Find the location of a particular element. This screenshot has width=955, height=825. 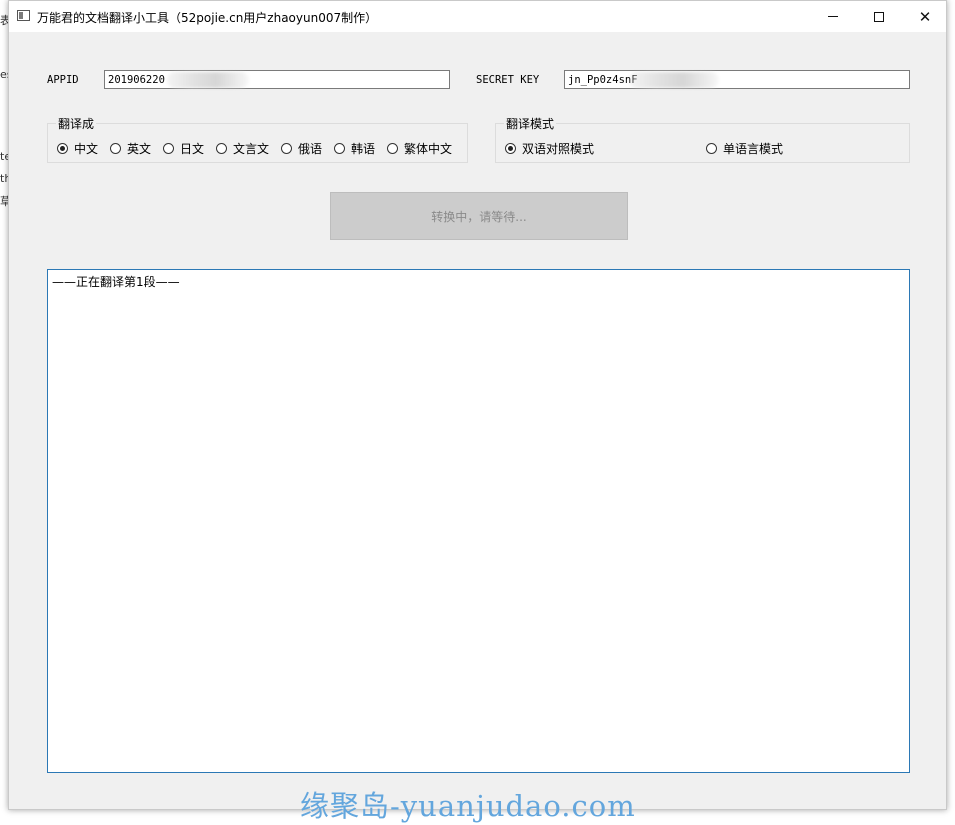

window-title: 万能君的文档翻译小工具（52pojie.cn用户zhaoyun007制作） is located at coordinates (207, 18).